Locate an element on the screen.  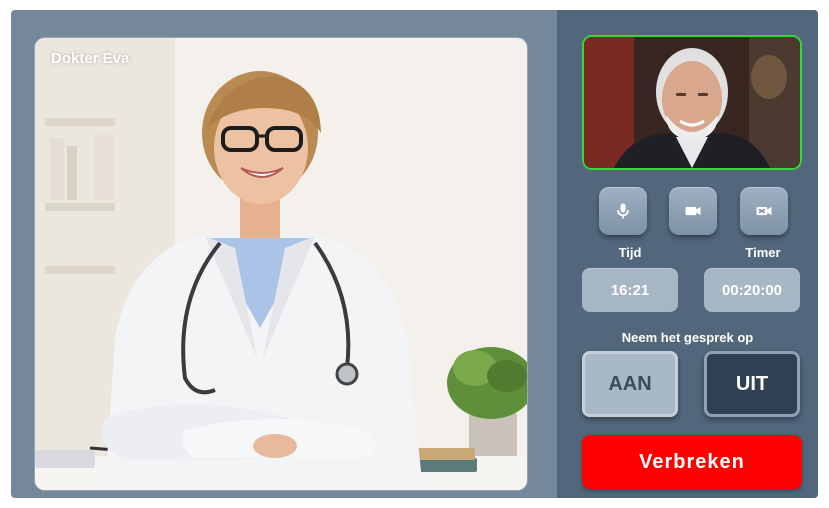
self-view-video is located at coordinates (692, 102).